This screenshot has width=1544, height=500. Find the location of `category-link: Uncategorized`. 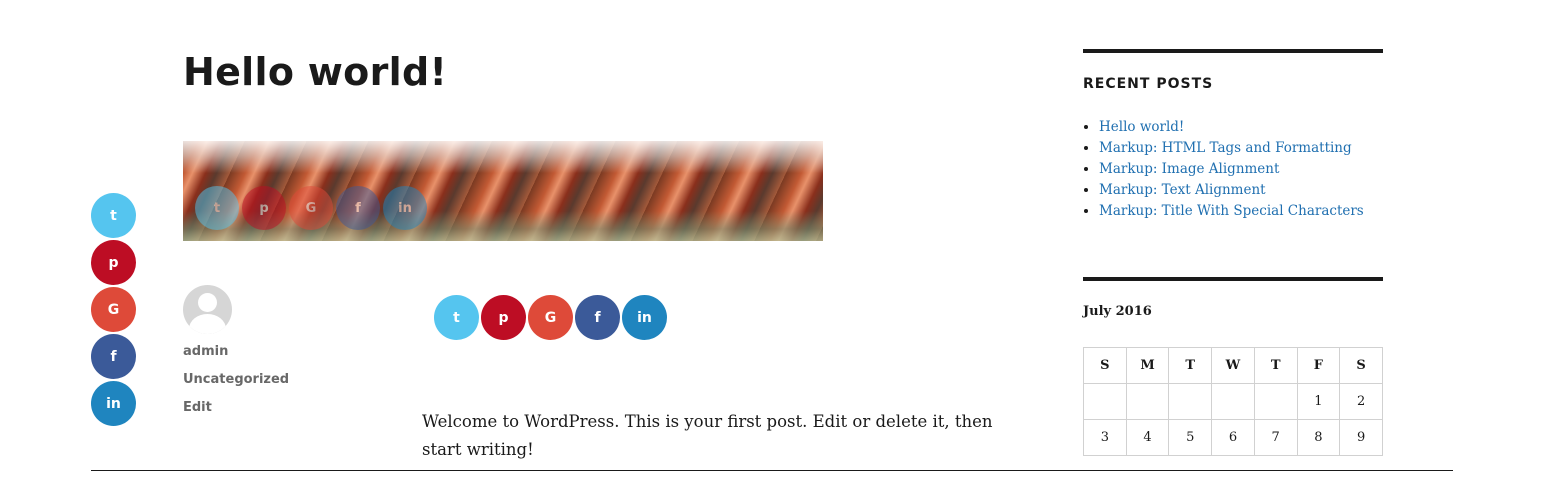

category-link: Uncategorized is located at coordinates (236, 379).